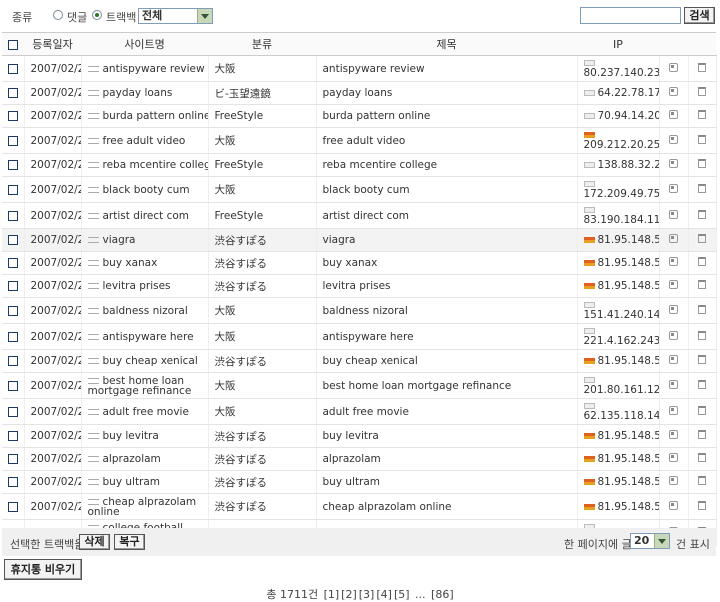  What do you see at coordinates (447, 189) in the screenshot?
I see `row-title: black booty cum` at bounding box center [447, 189].